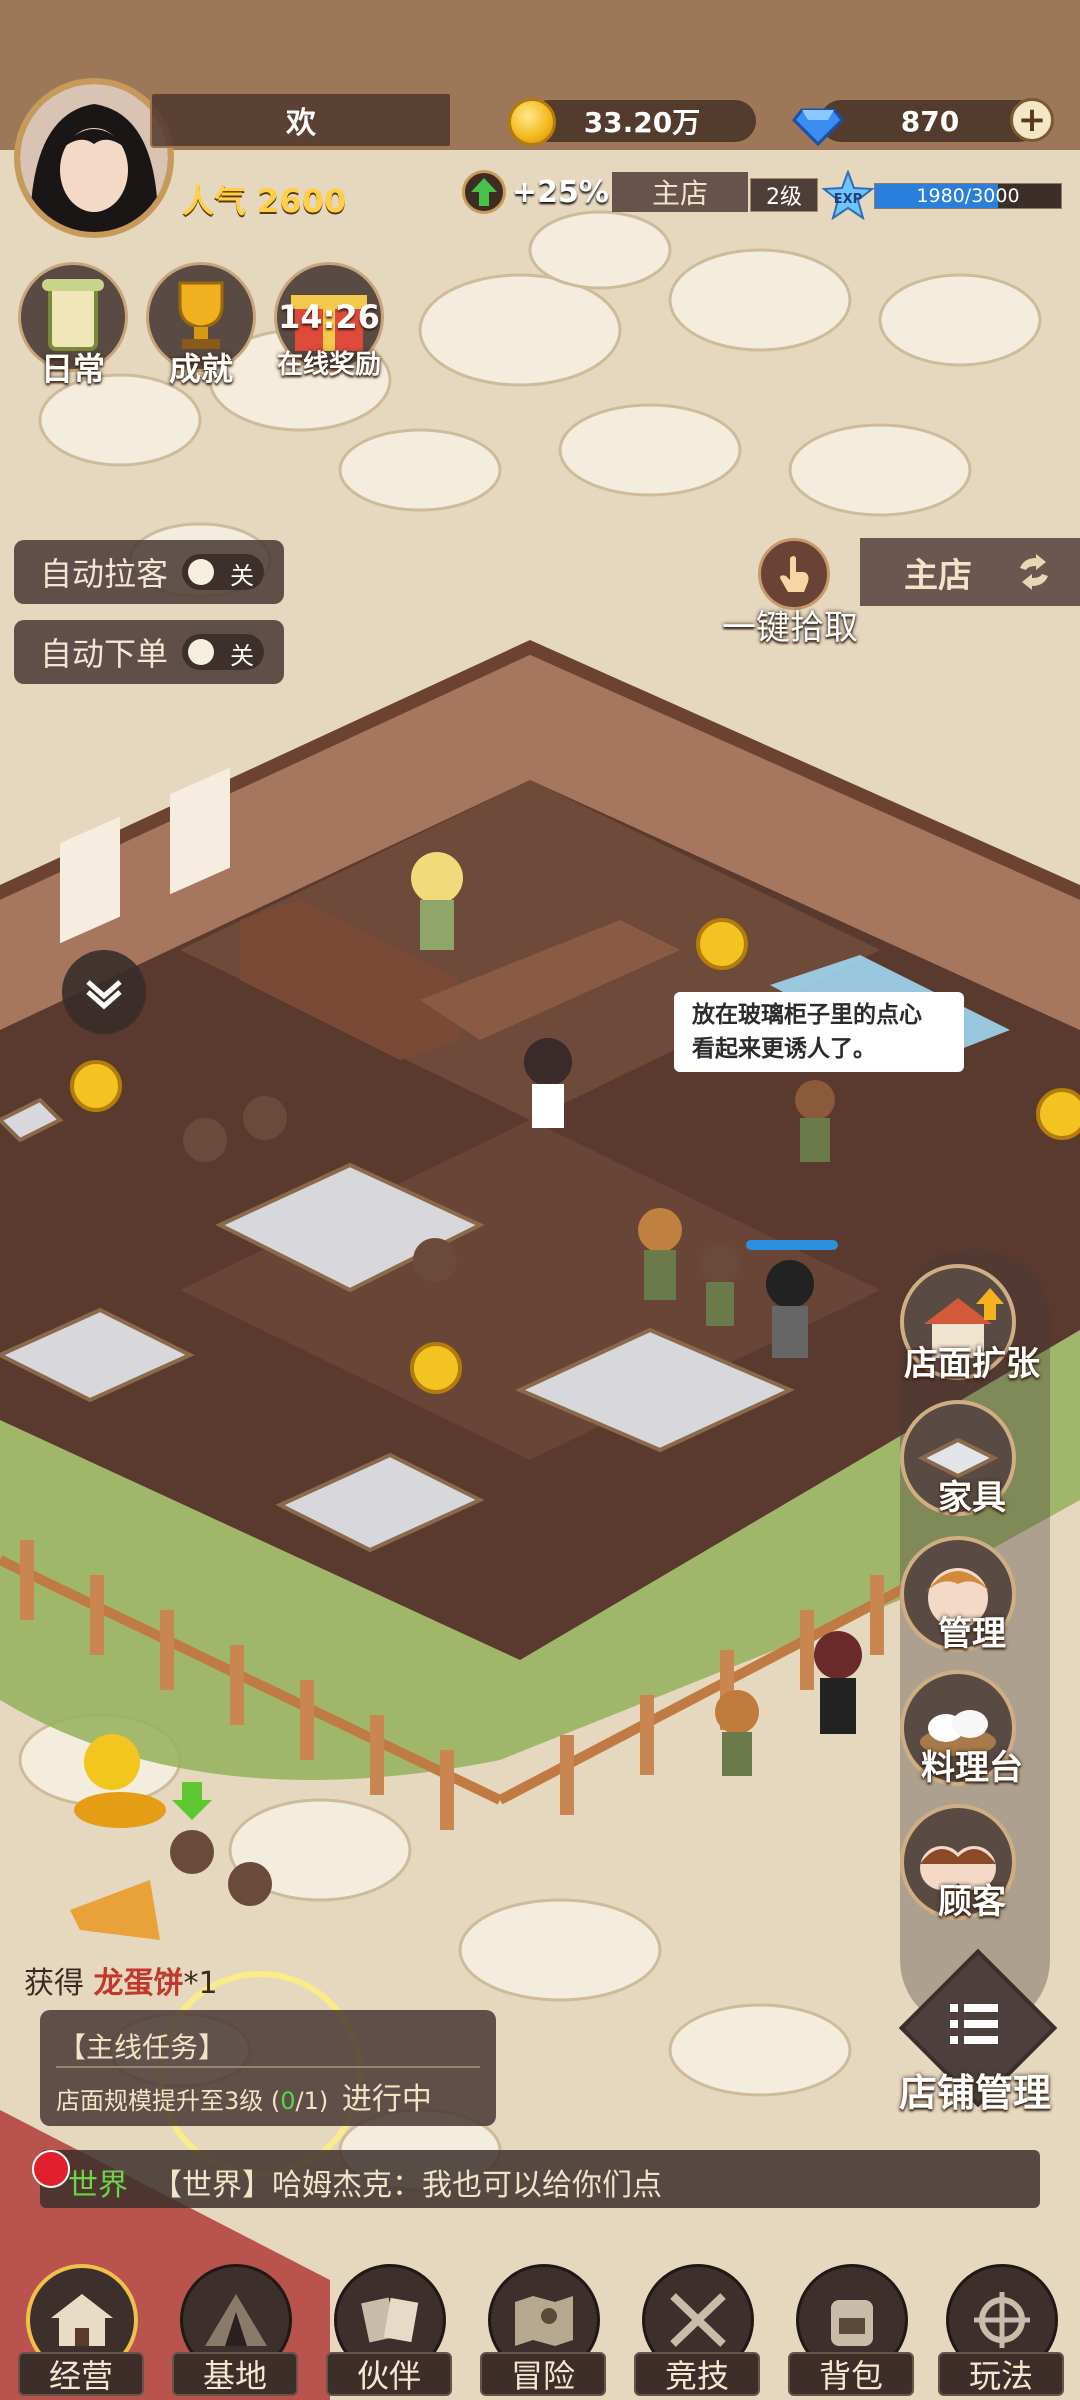 The image size is (1080, 2400). Describe the element at coordinates (532, 122) in the screenshot. I see `coin-icon` at that location.